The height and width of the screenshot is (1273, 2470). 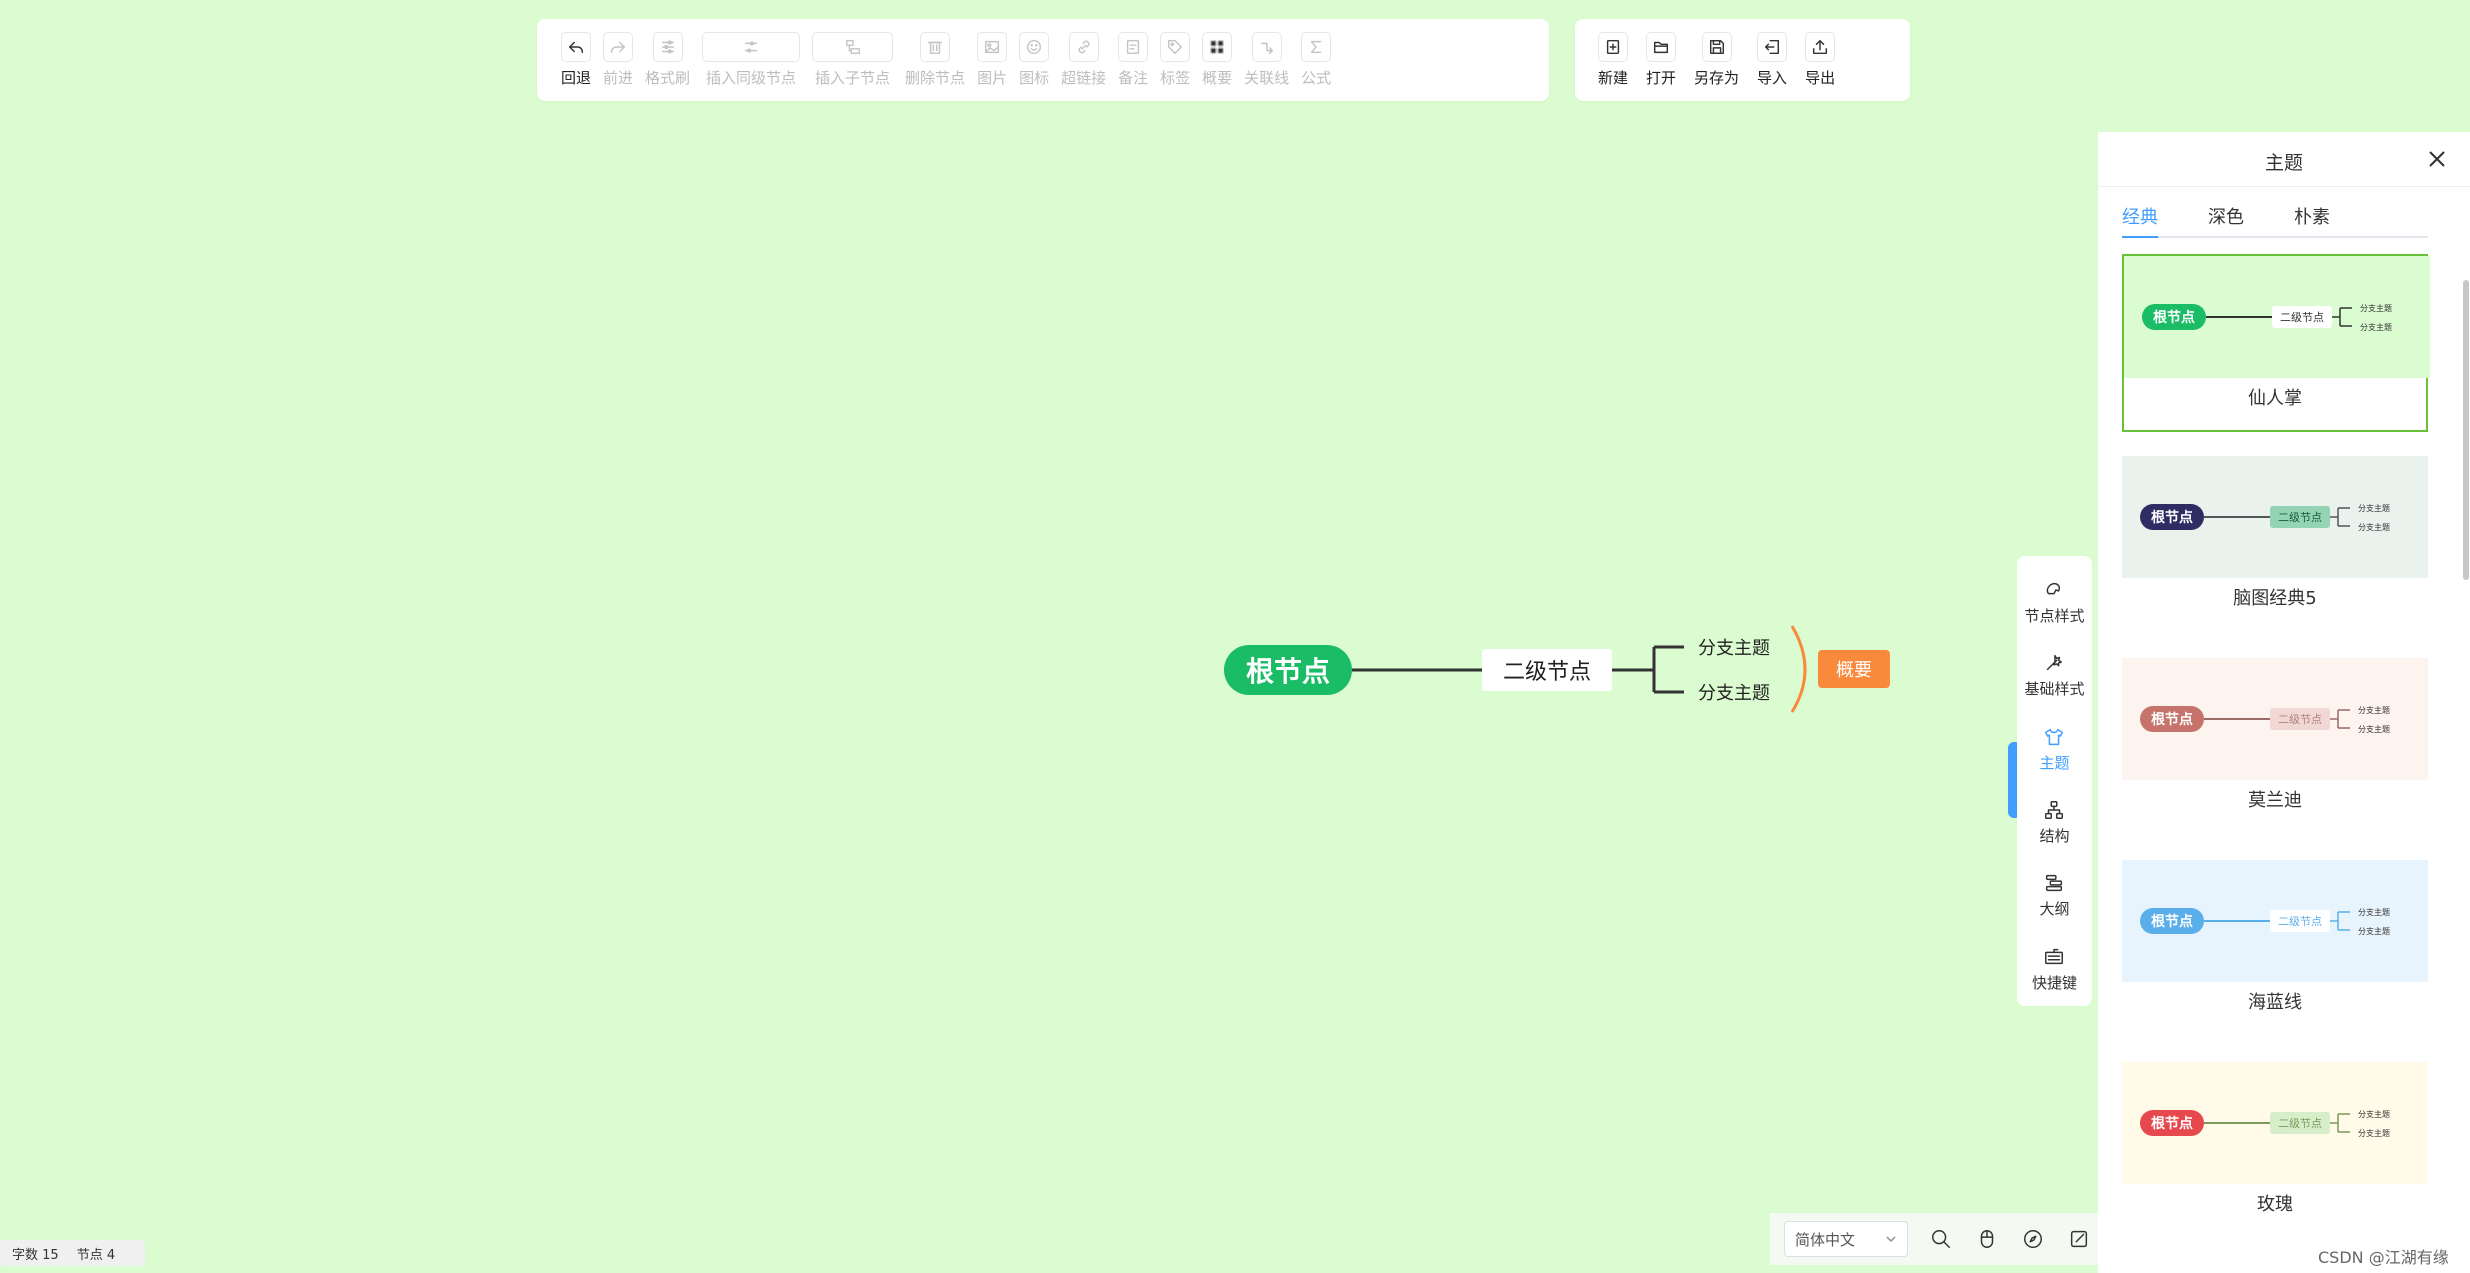 I want to click on new-file-icon, so click(x=1613, y=47).